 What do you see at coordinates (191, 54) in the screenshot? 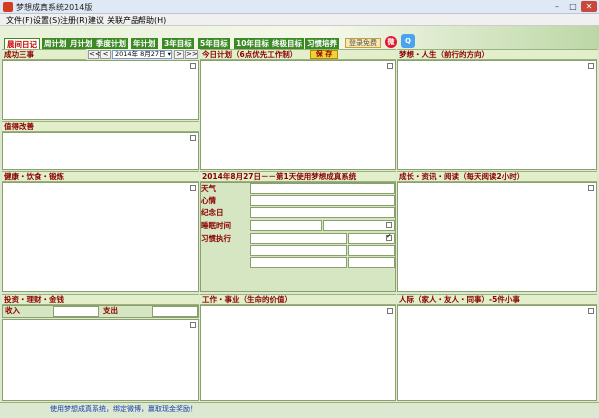
I see `last-date-button: >>` at bounding box center [191, 54].